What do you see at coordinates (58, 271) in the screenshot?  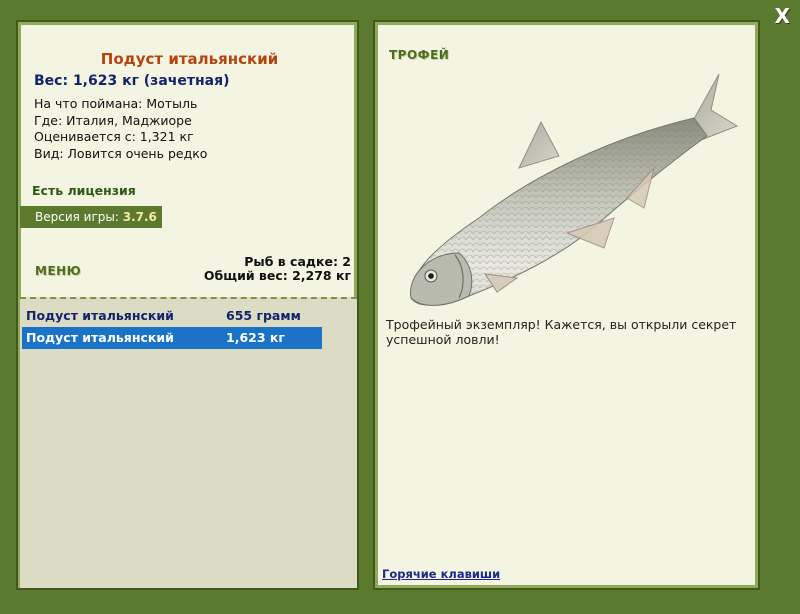 I see `menu-button: МЕНЮ` at bounding box center [58, 271].